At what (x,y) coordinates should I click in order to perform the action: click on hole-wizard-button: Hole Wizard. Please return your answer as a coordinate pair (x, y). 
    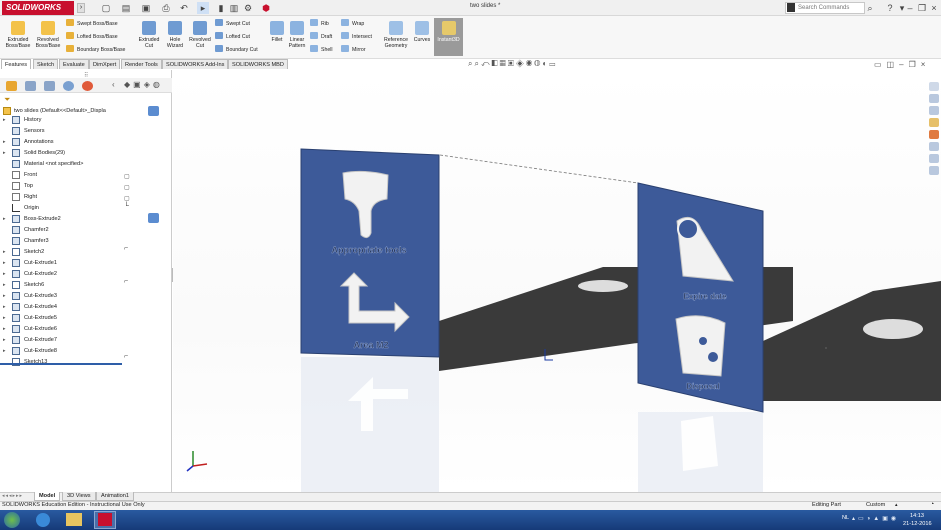
    Looking at the image, I should click on (175, 35).